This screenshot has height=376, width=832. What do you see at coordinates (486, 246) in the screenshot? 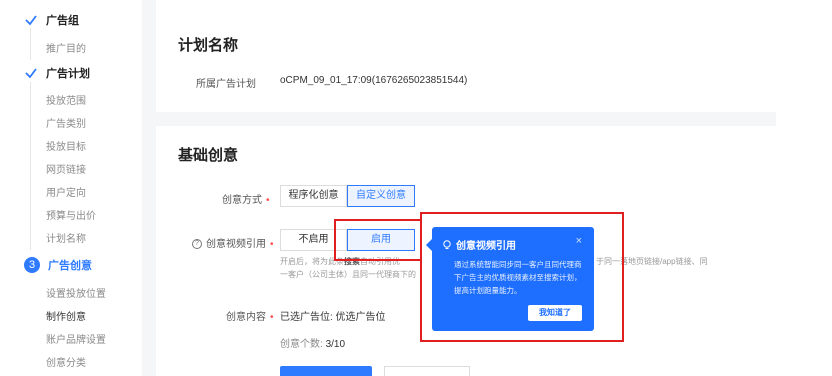
I see `popover-title-text: 创意视频引用` at bounding box center [486, 246].